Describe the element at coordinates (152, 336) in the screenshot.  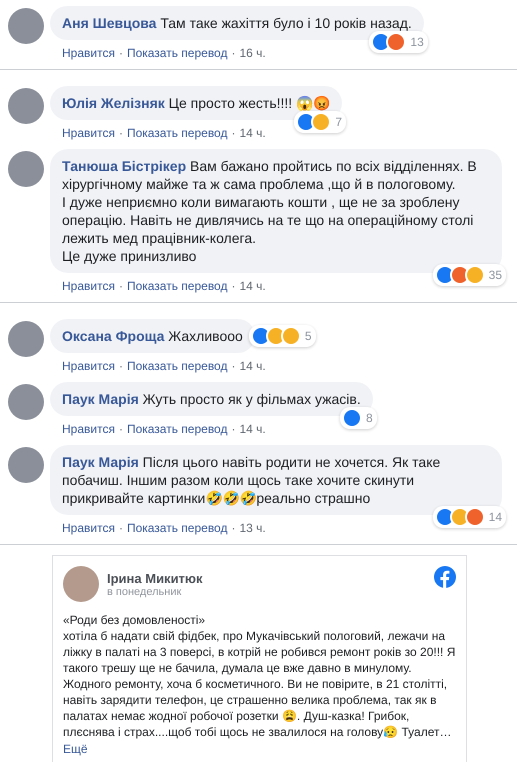
I see `comment-text: Оксана Фроща Жахливооо` at that location.